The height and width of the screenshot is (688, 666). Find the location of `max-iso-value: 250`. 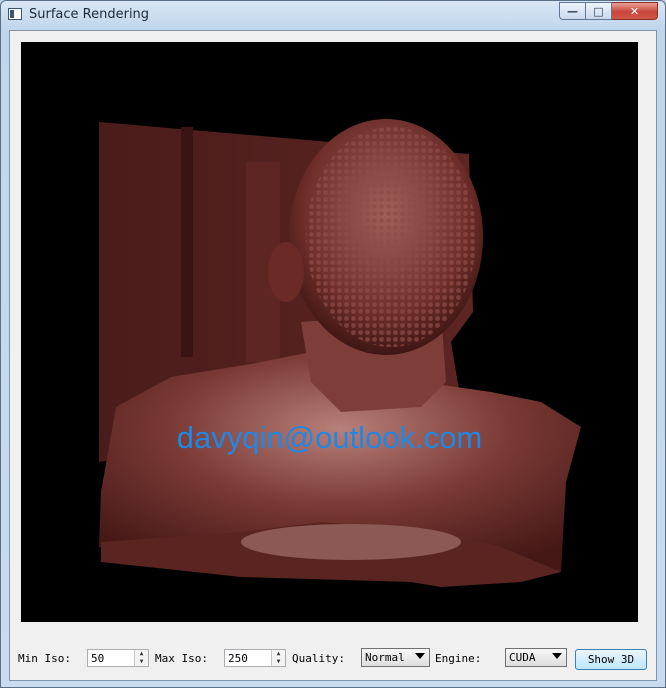

max-iso-value: 250 is located at coordinates (238, 658).